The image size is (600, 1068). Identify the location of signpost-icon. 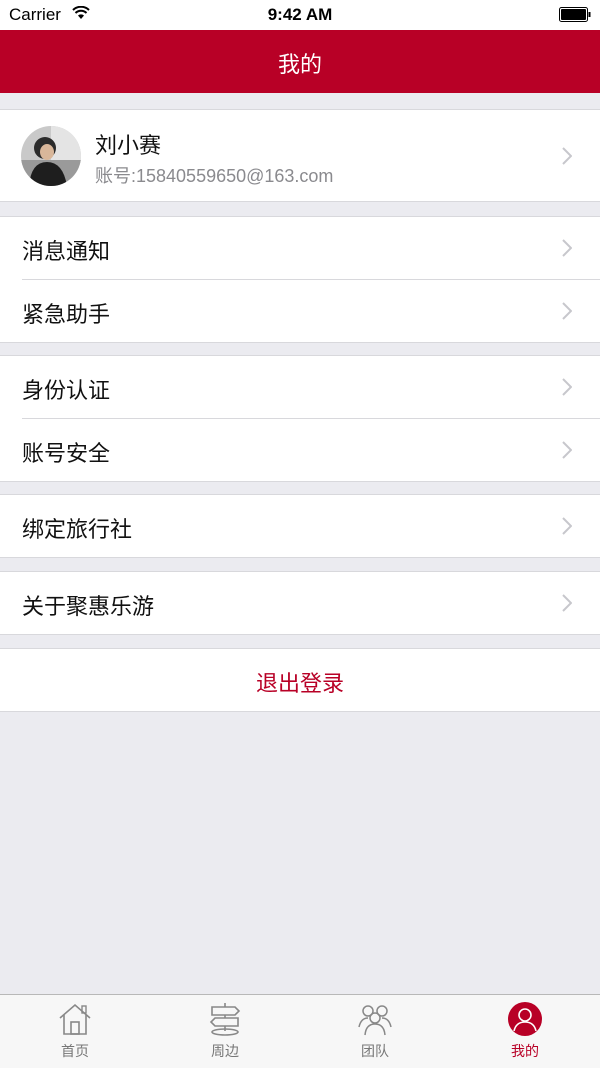
(225, 1019).